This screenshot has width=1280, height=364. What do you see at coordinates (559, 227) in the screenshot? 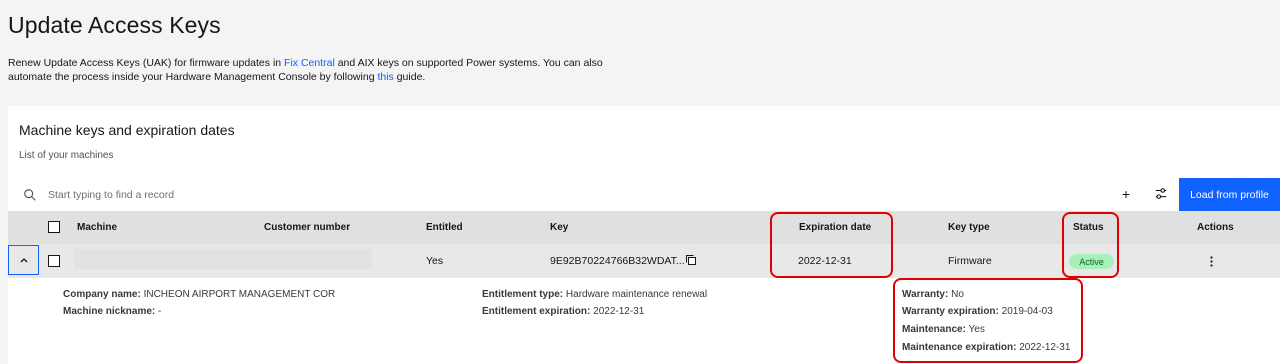
I see `header-key: Key` at bounding box center [559, 227].